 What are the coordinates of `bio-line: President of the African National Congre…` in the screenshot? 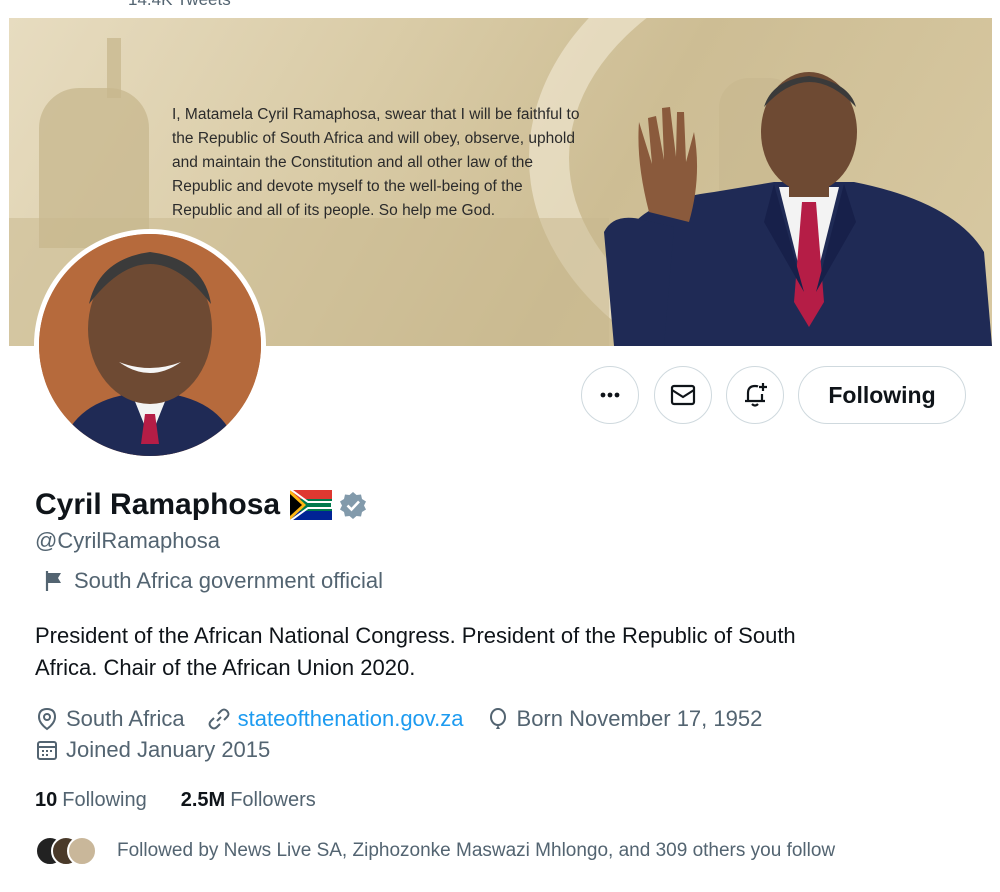 It's located at (415, 635).